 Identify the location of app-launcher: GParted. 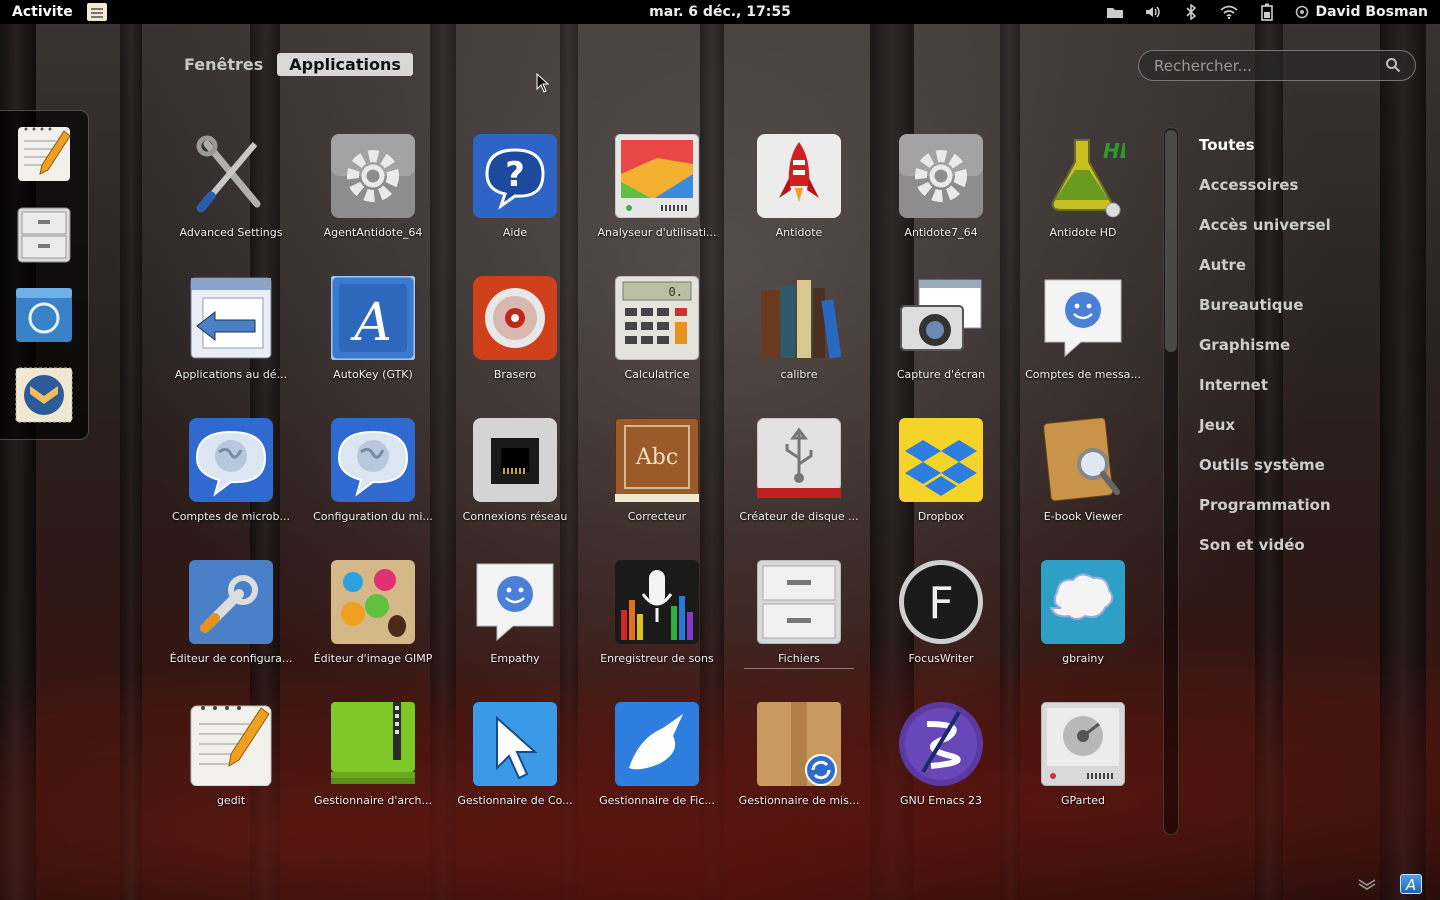
(1083, 767).